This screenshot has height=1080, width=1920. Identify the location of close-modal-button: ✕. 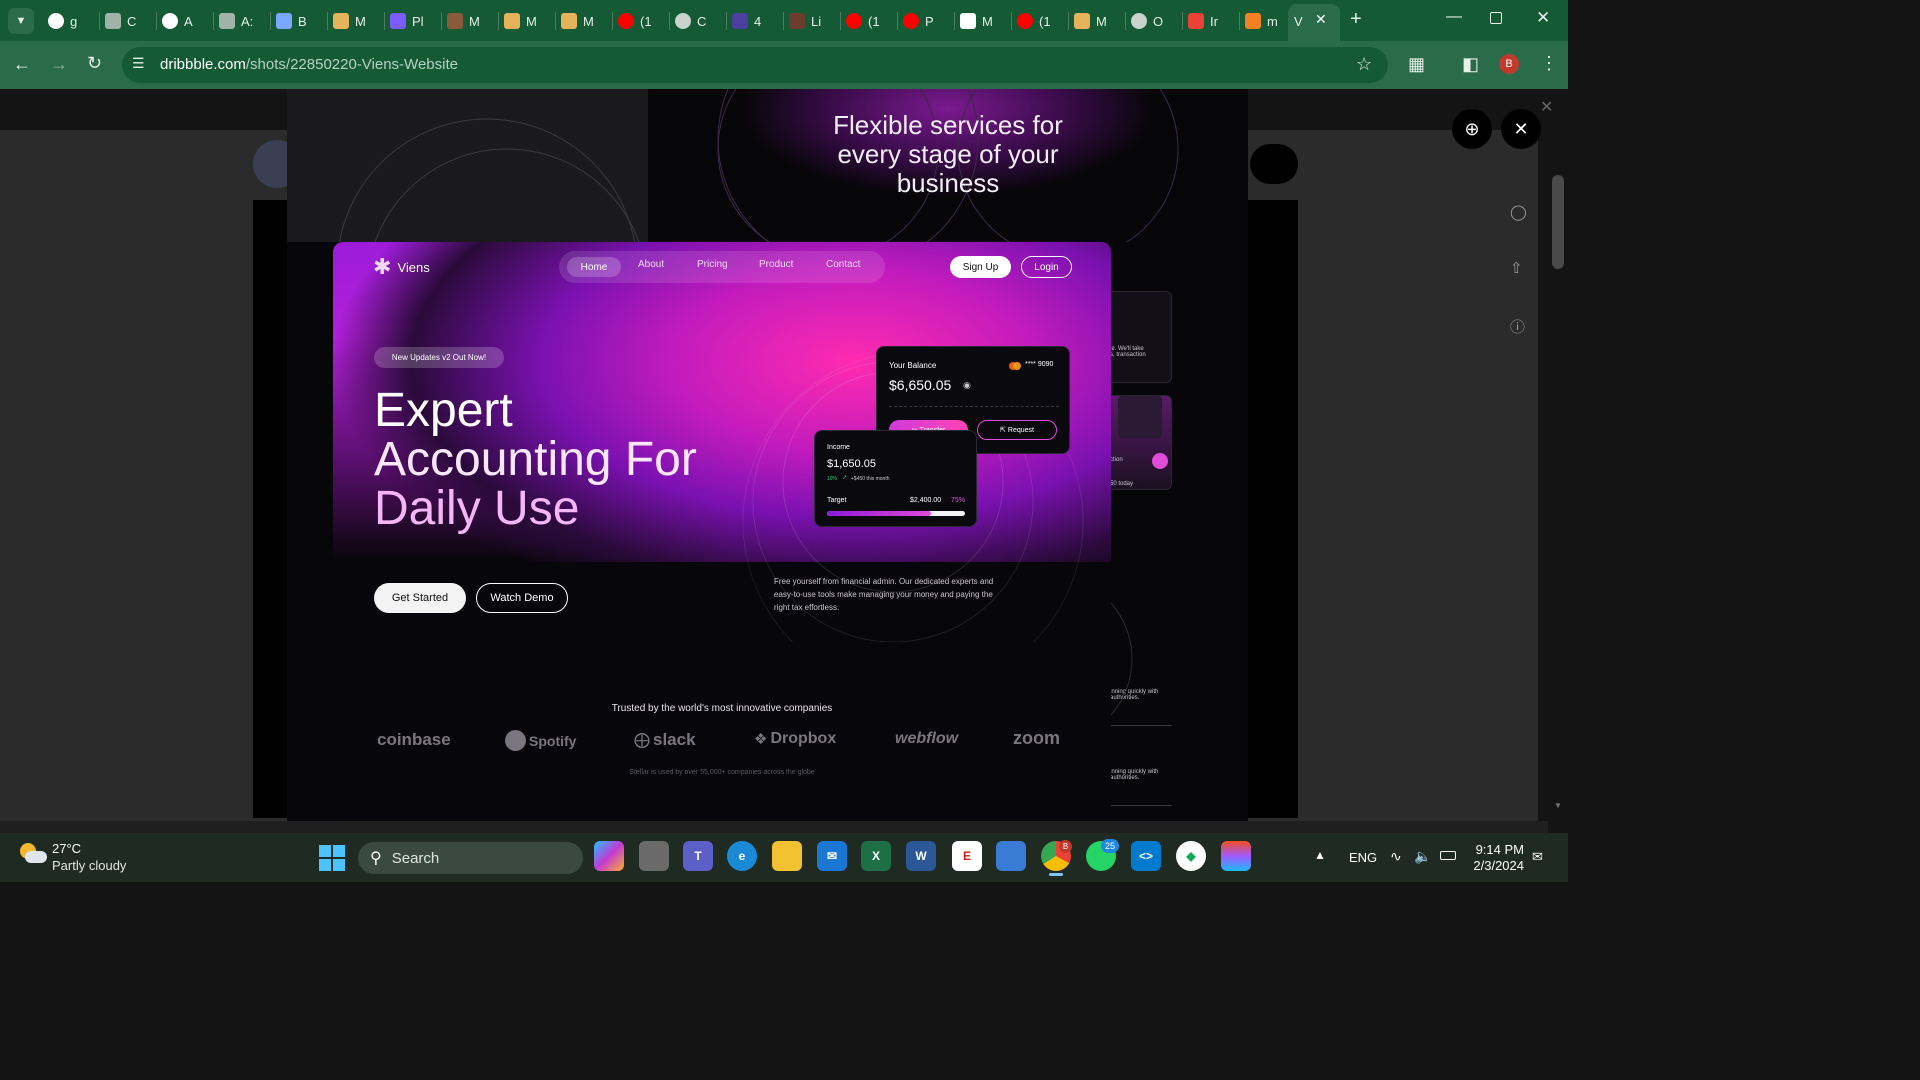
(1521, 129).